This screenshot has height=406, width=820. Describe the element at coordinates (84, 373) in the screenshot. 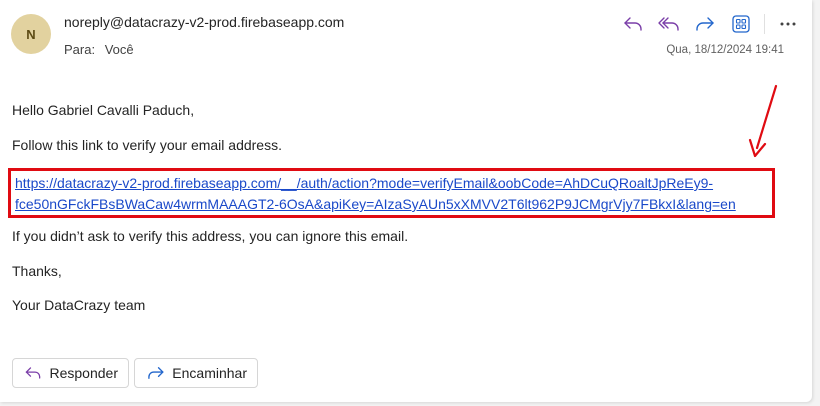

I see `reply-footer-label: Responder` at that location.